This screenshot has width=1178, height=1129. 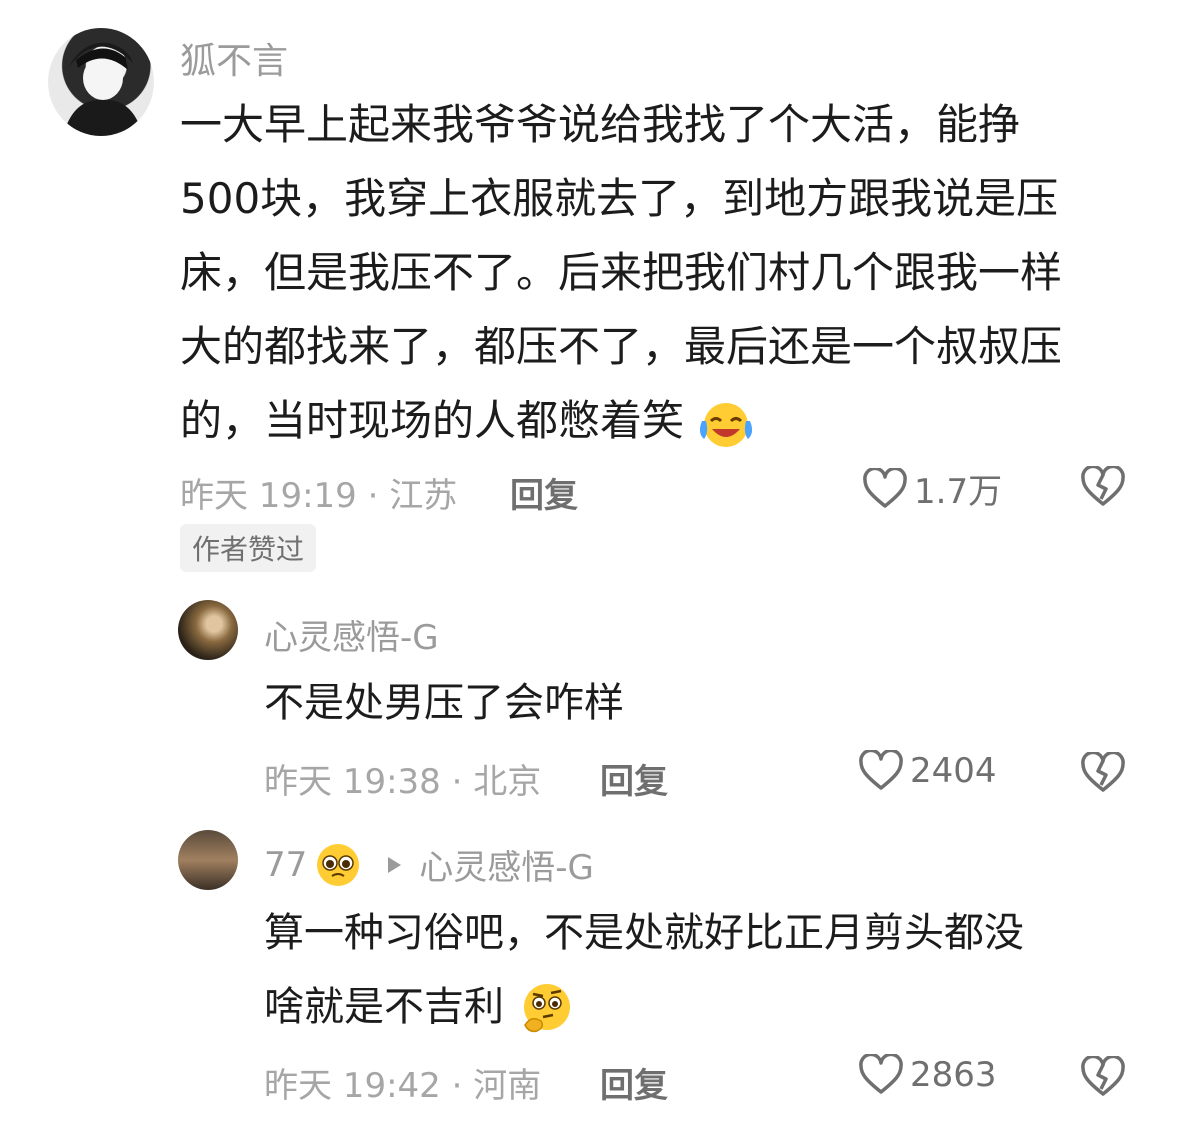 I want to click on comment-text-line: 的，当时现场的人都憋着笑, so click(x=432, y=420).